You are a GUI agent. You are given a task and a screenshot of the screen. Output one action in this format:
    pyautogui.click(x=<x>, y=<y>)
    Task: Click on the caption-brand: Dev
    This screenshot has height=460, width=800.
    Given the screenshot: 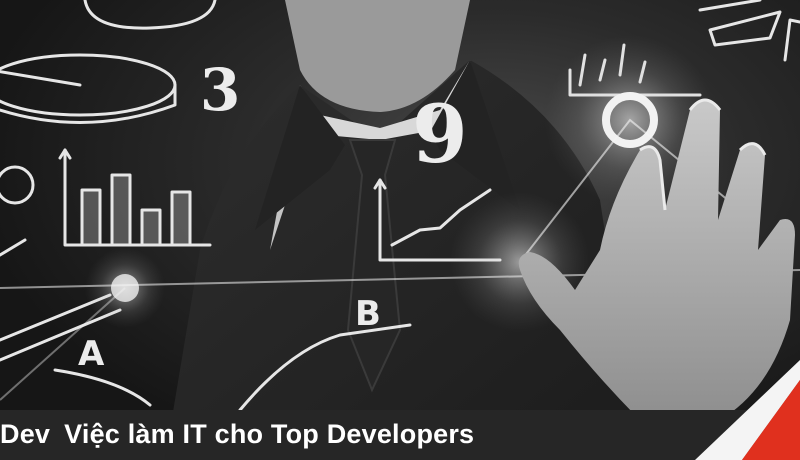 What is the action you would take?
    pyautogui.click(x=25, y=434)
    